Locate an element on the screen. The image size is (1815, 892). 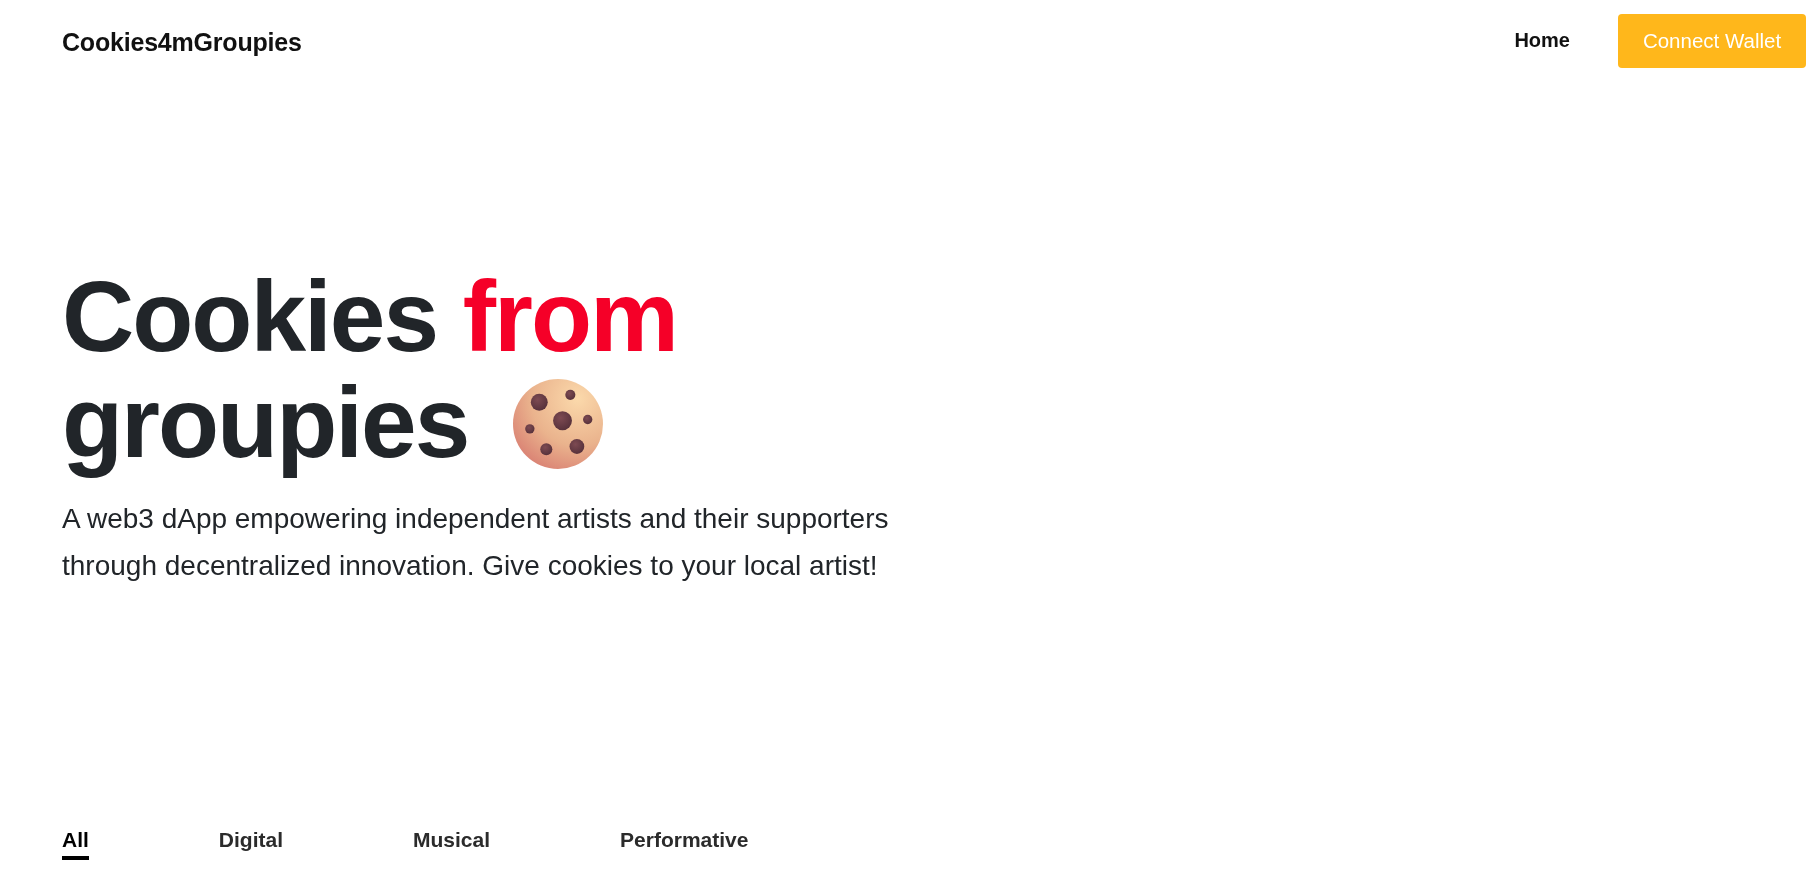
category-tab: Performative is located at coordinates (684, 843).